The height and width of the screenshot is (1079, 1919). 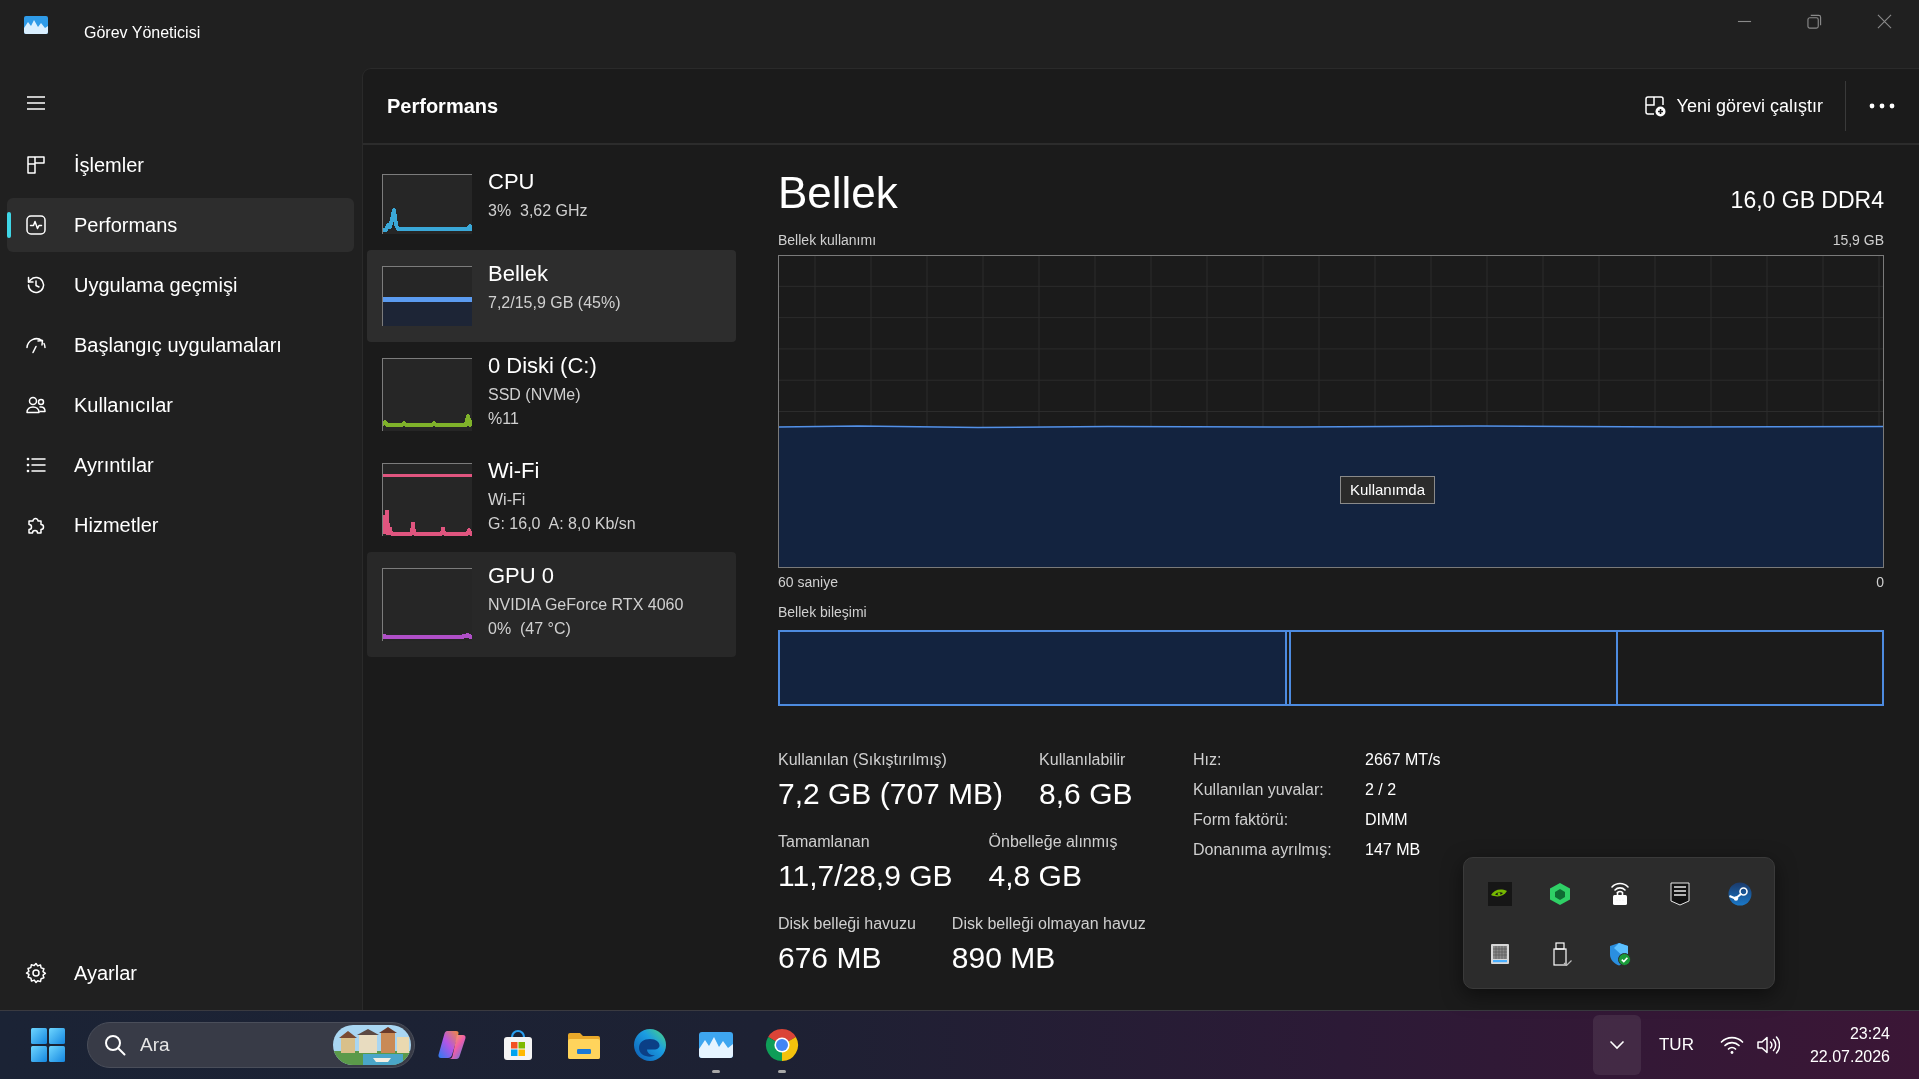 What do you see at coordinates (535, 395) in the screenshot?
I see `resource-detail: SSD (NVMe)` at bounding box center [535, 395].